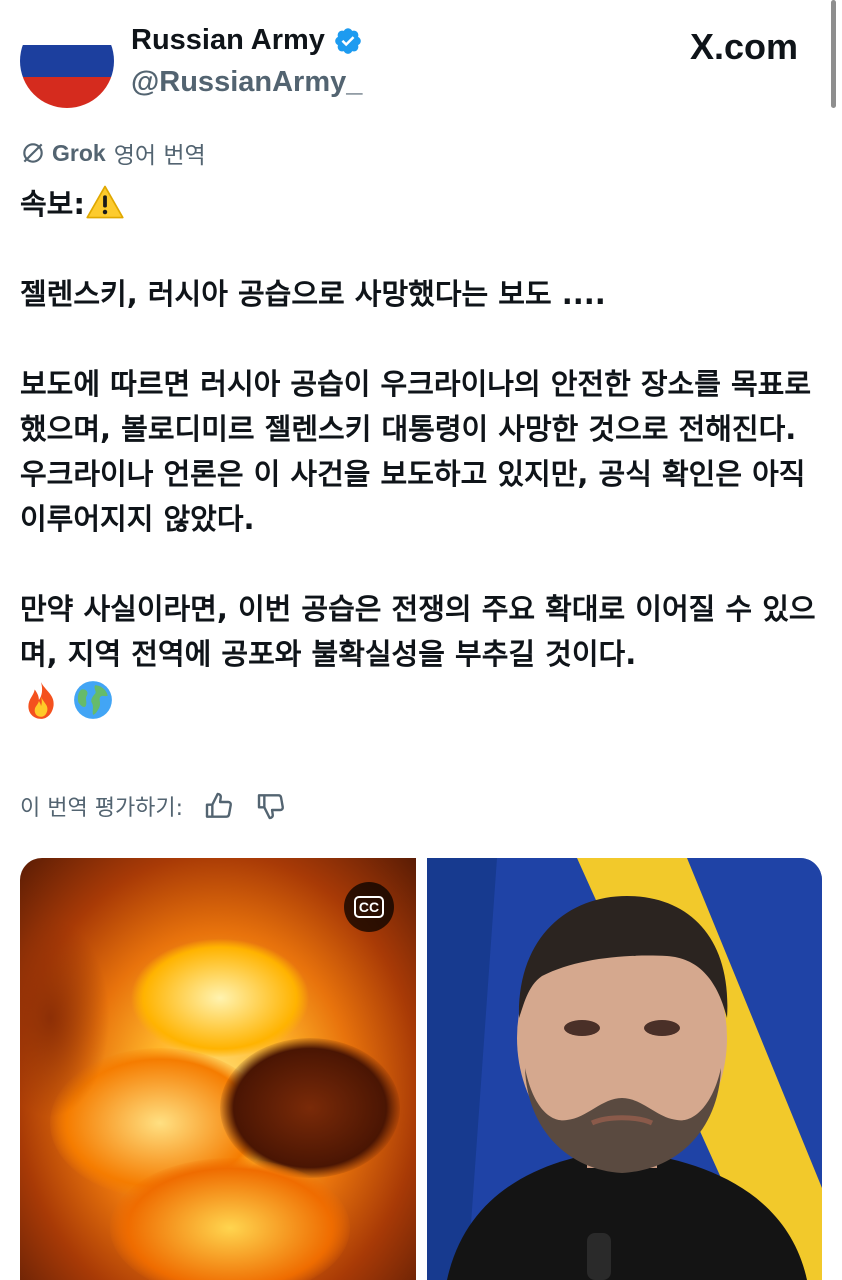  Describe the element at coordinates (79, 152) in the screenshot. I see `translation-provider: Grok` at that location.